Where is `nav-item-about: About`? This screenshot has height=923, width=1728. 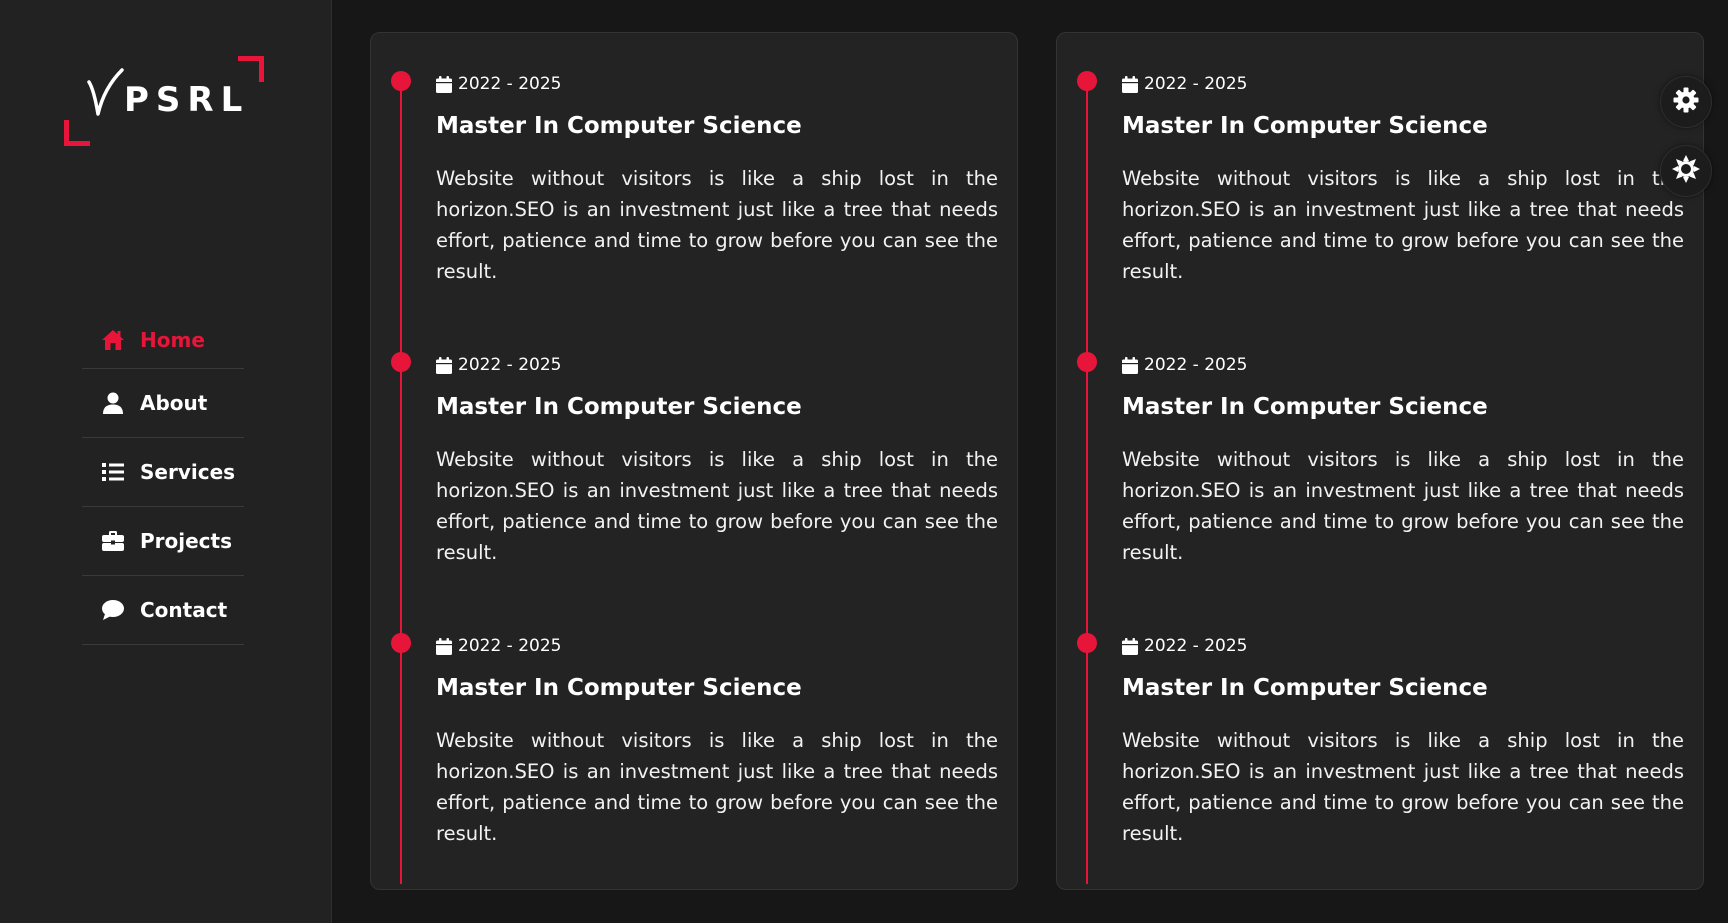
nav-item-about: About is located at coordinates (163, 403).